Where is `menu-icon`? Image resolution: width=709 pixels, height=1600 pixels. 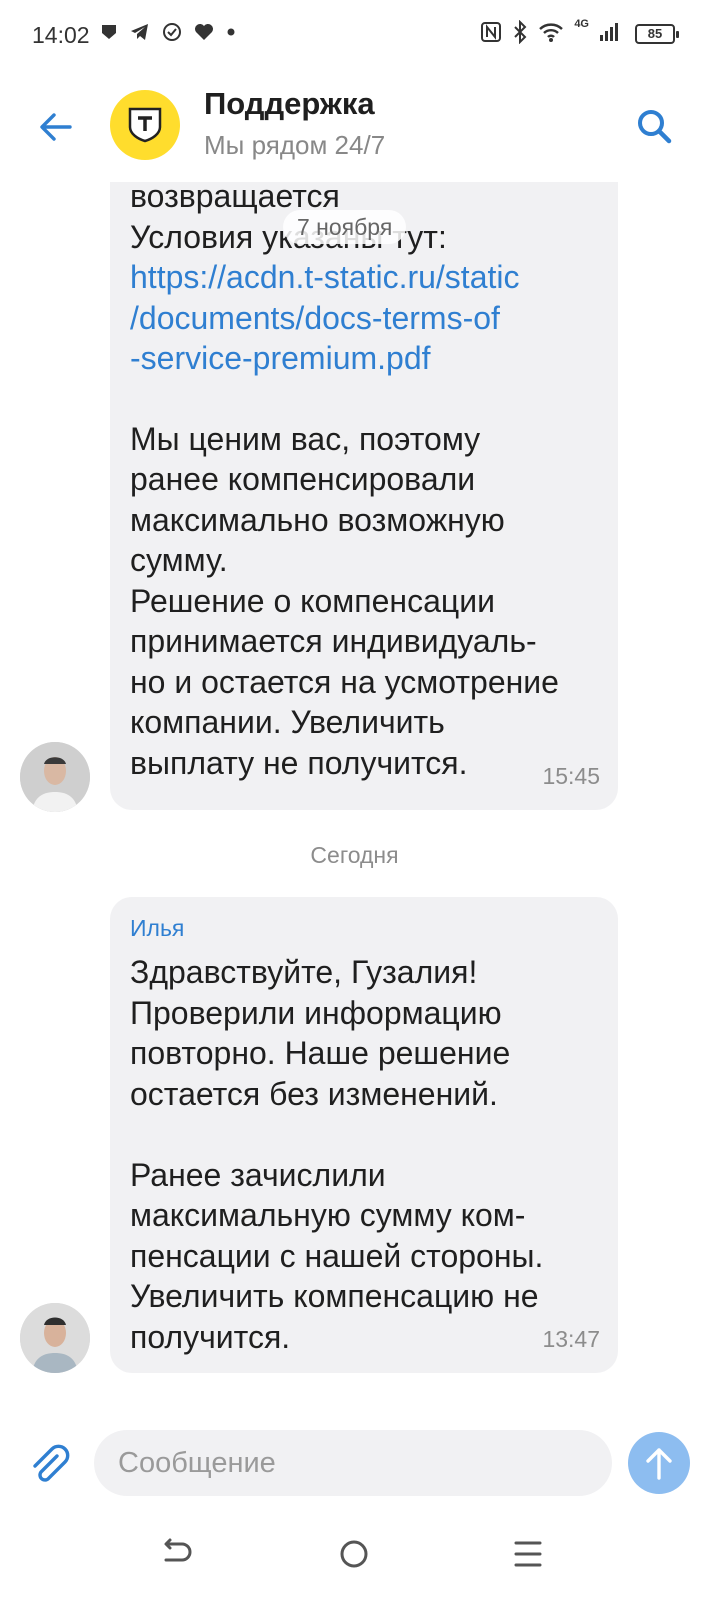 menu-icon is located at coordinates (528, 1554).